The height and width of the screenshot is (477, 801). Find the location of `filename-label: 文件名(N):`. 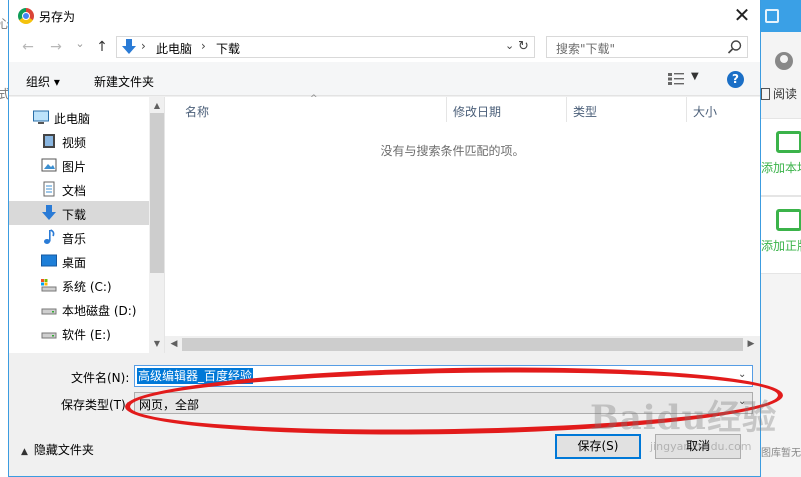

filename-label: 文件名(N): is located at coordinates (100, 378).